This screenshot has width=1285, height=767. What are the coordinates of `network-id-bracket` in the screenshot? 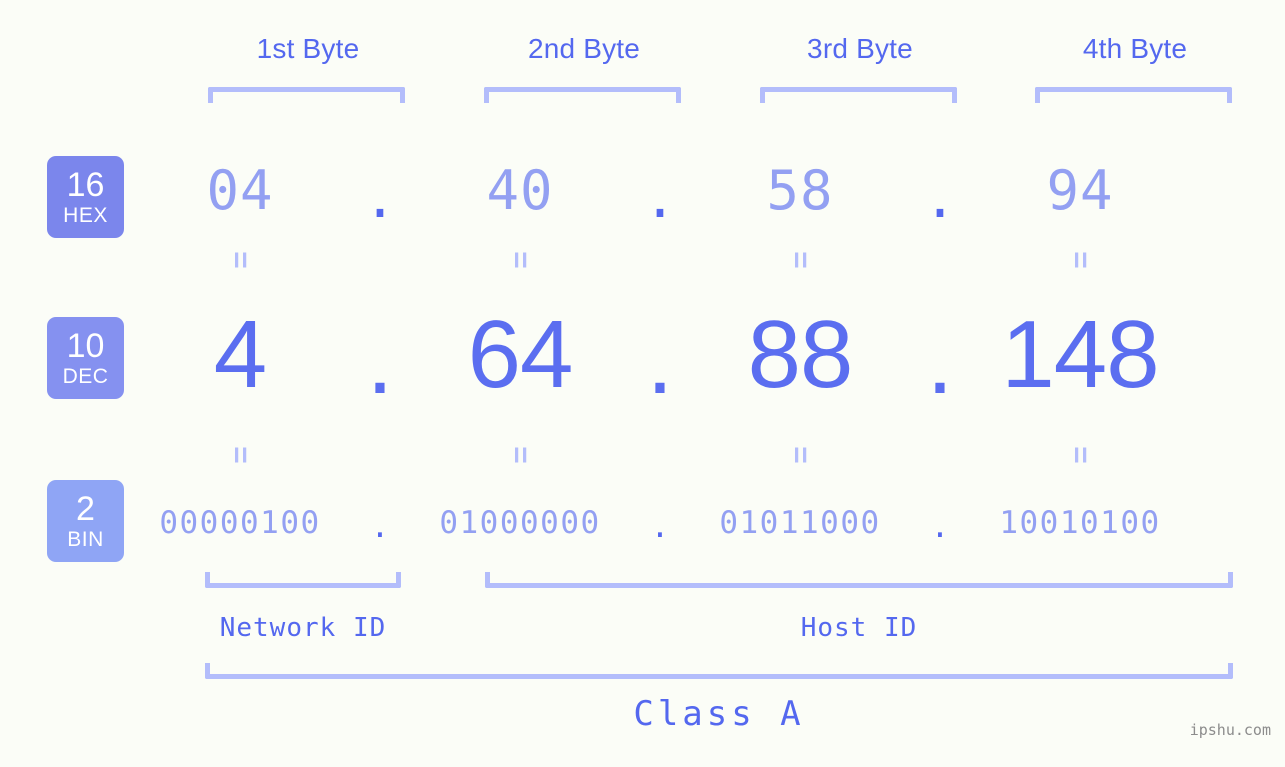 It's located at (303, 580).